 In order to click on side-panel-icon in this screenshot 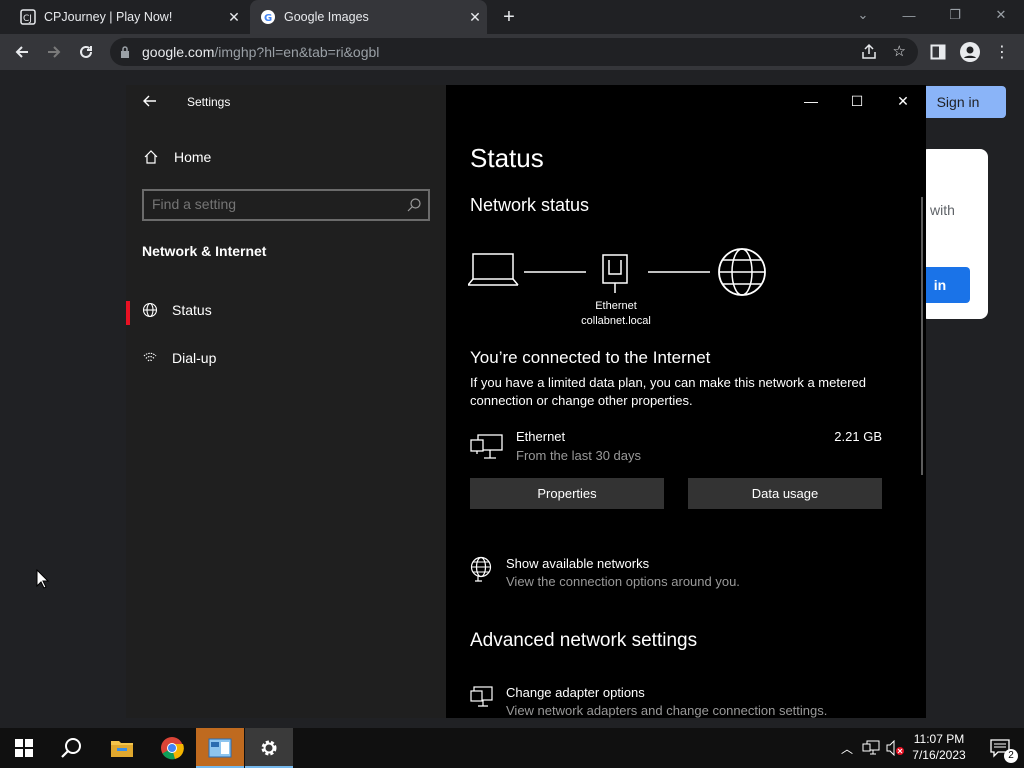, I will do `click(938, 52)`.